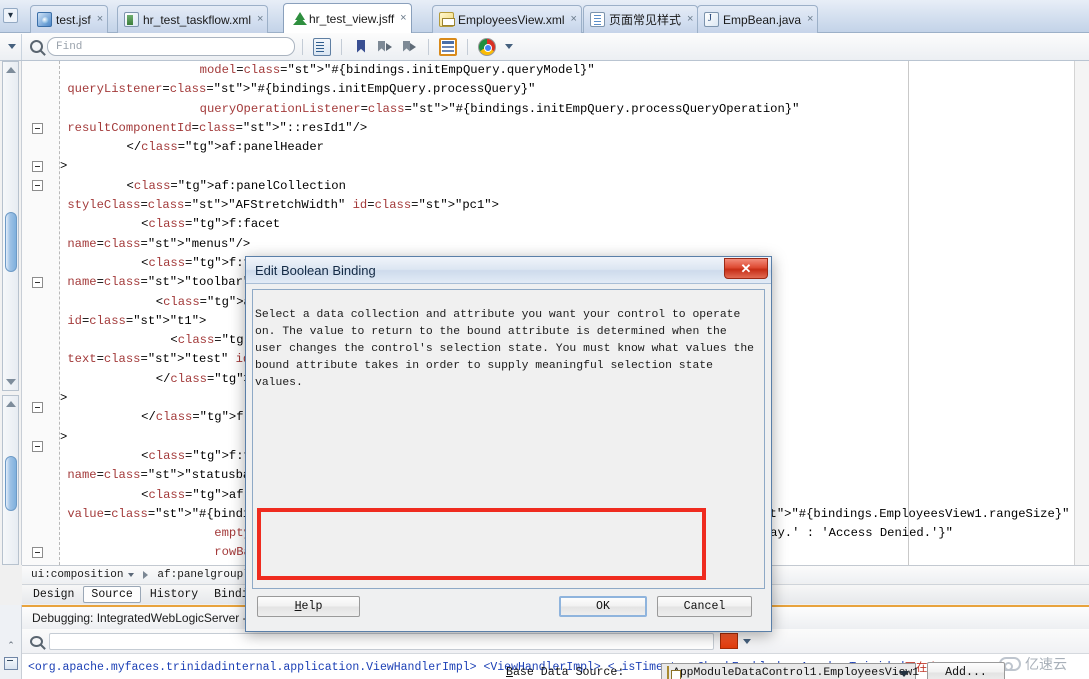  Describe the element at coordinates (796, 672) in the screenshot. I see `base-data-source-value: AppModuleDataControl1.EmployeesView1` at that location.